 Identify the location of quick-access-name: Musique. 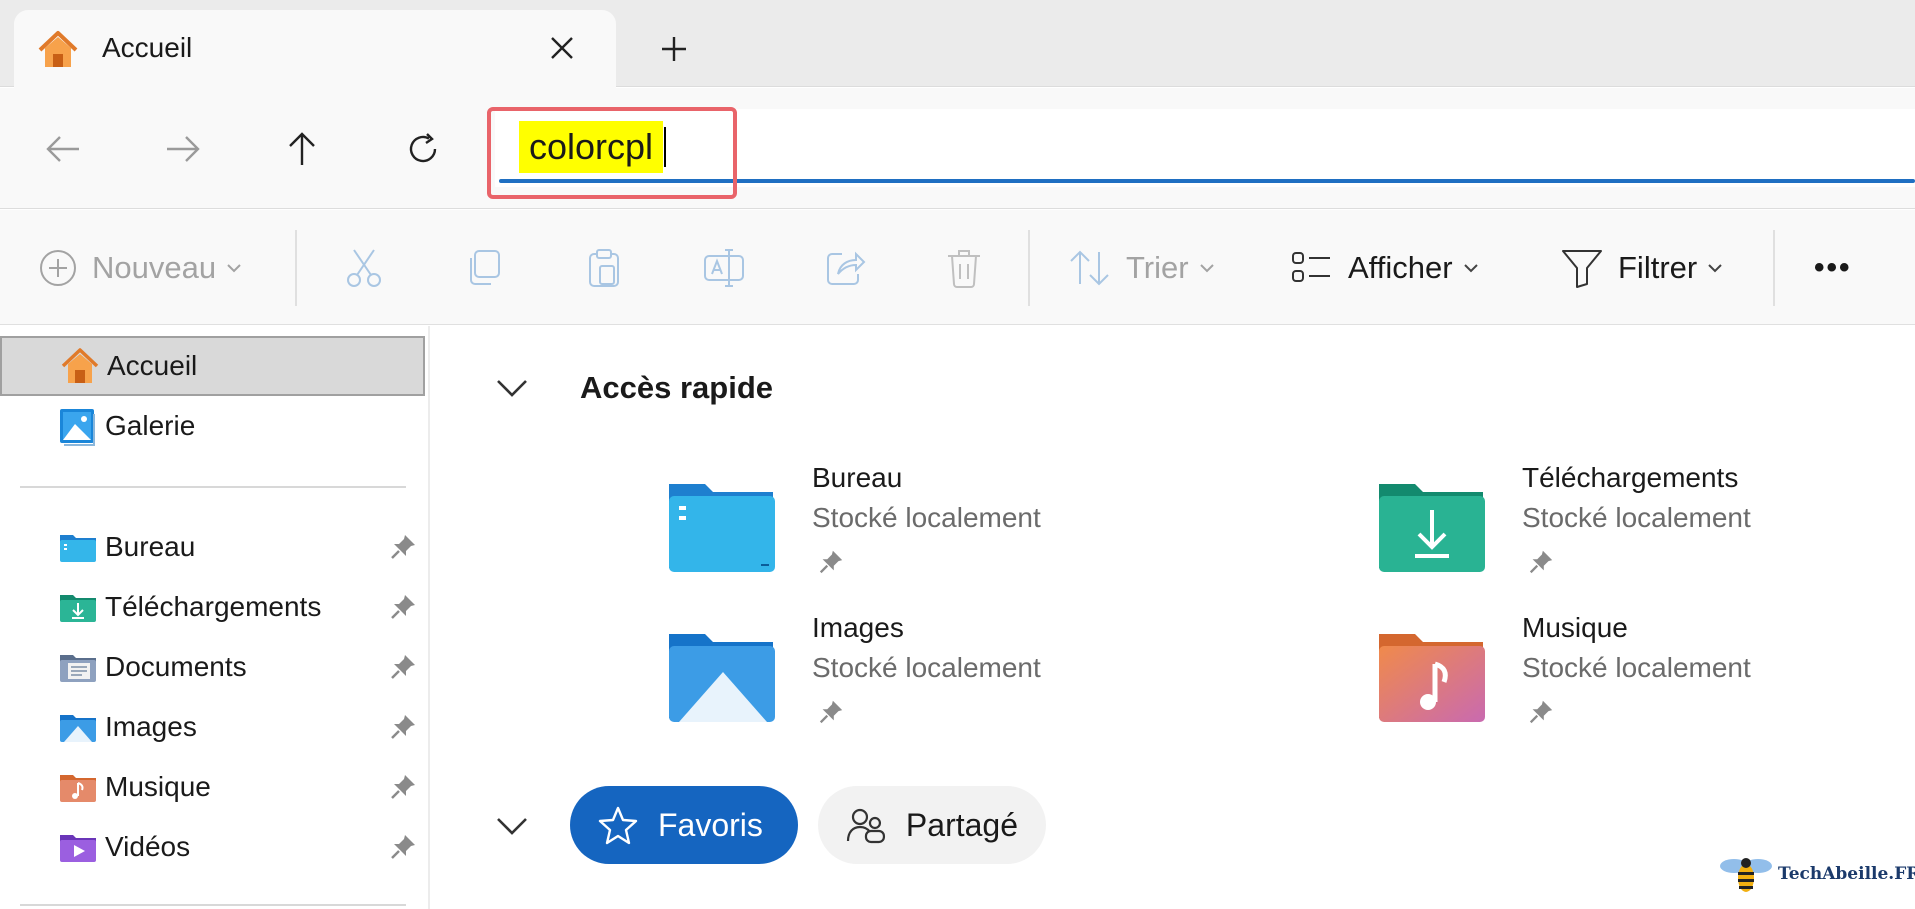
(1575, 627).